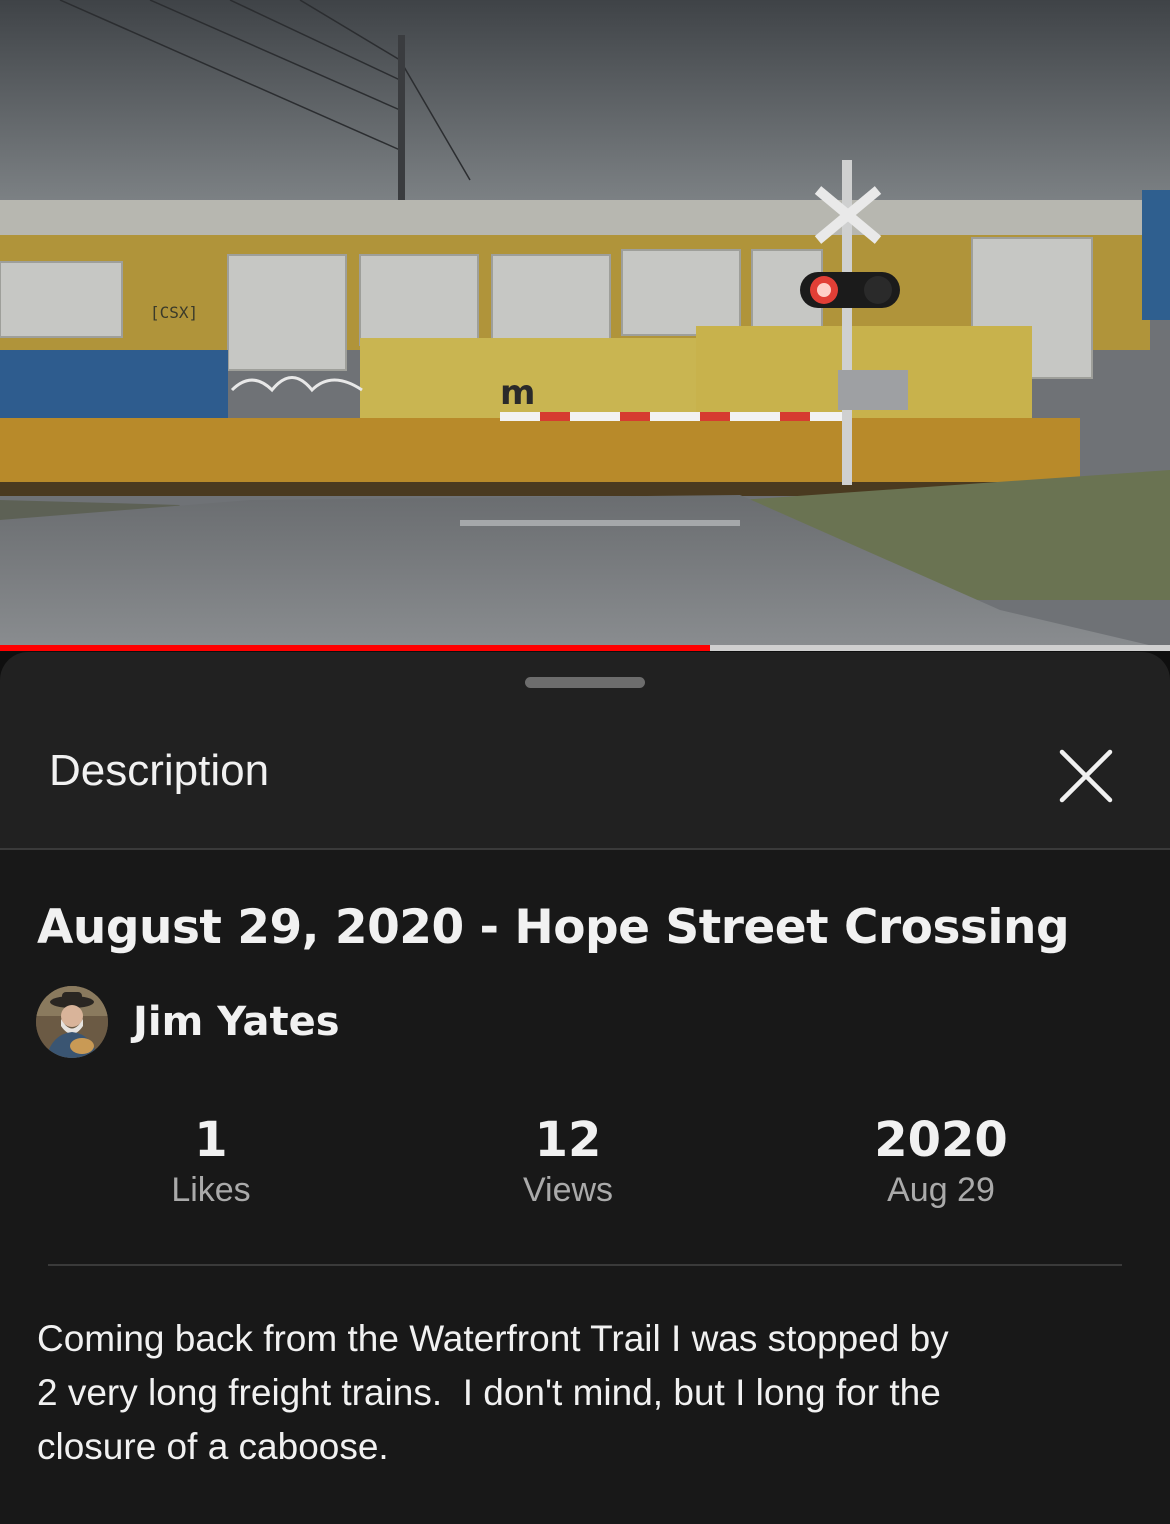 The width and height of the screenshot is (1170, 1524). What do you see at coordinates (174, 312) in the screenshot?
I see `svg-text: [CSX]` at bounding box center [174, 312].